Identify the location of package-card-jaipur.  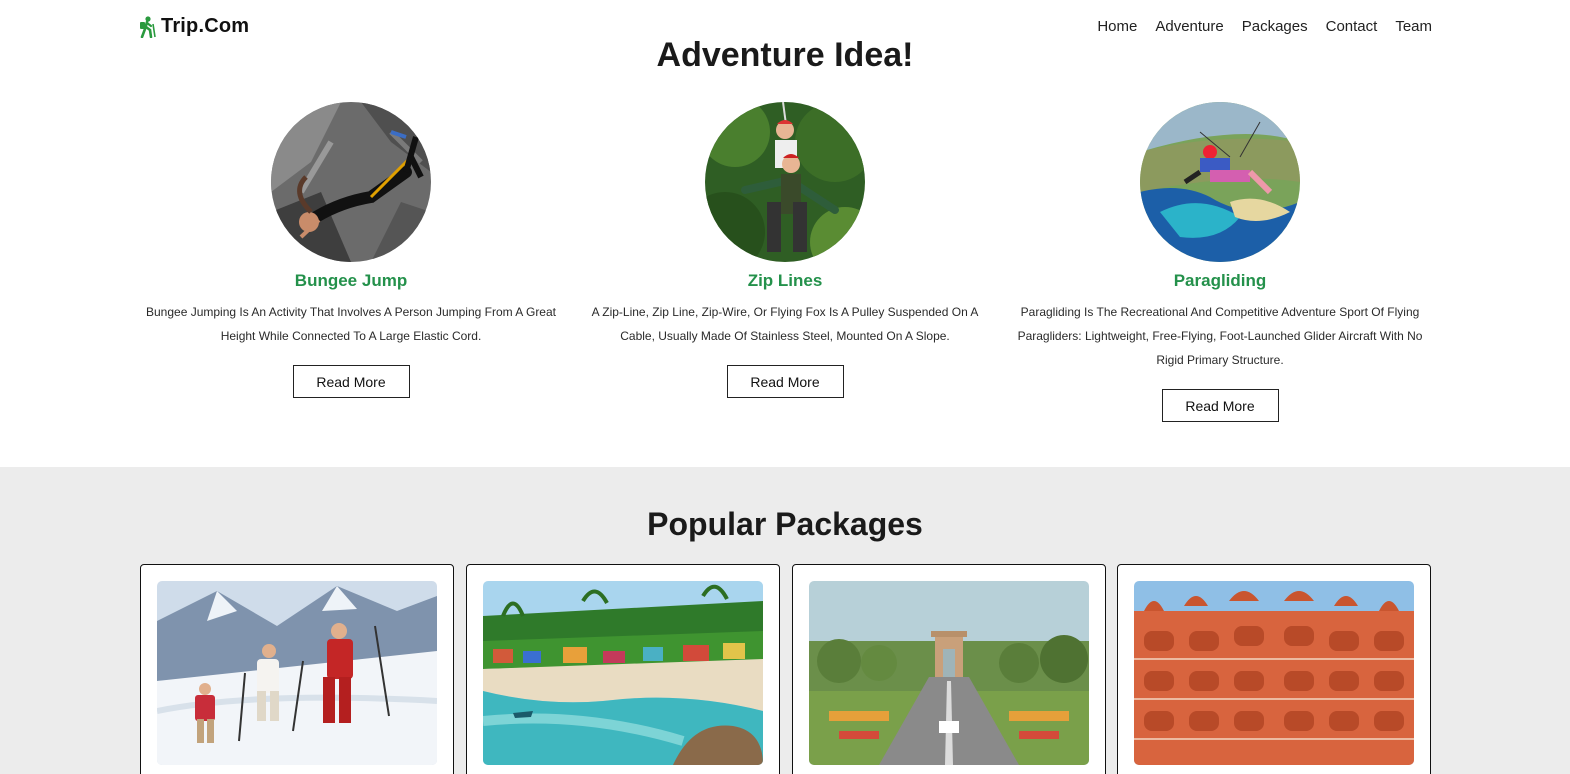
(1274, 669).